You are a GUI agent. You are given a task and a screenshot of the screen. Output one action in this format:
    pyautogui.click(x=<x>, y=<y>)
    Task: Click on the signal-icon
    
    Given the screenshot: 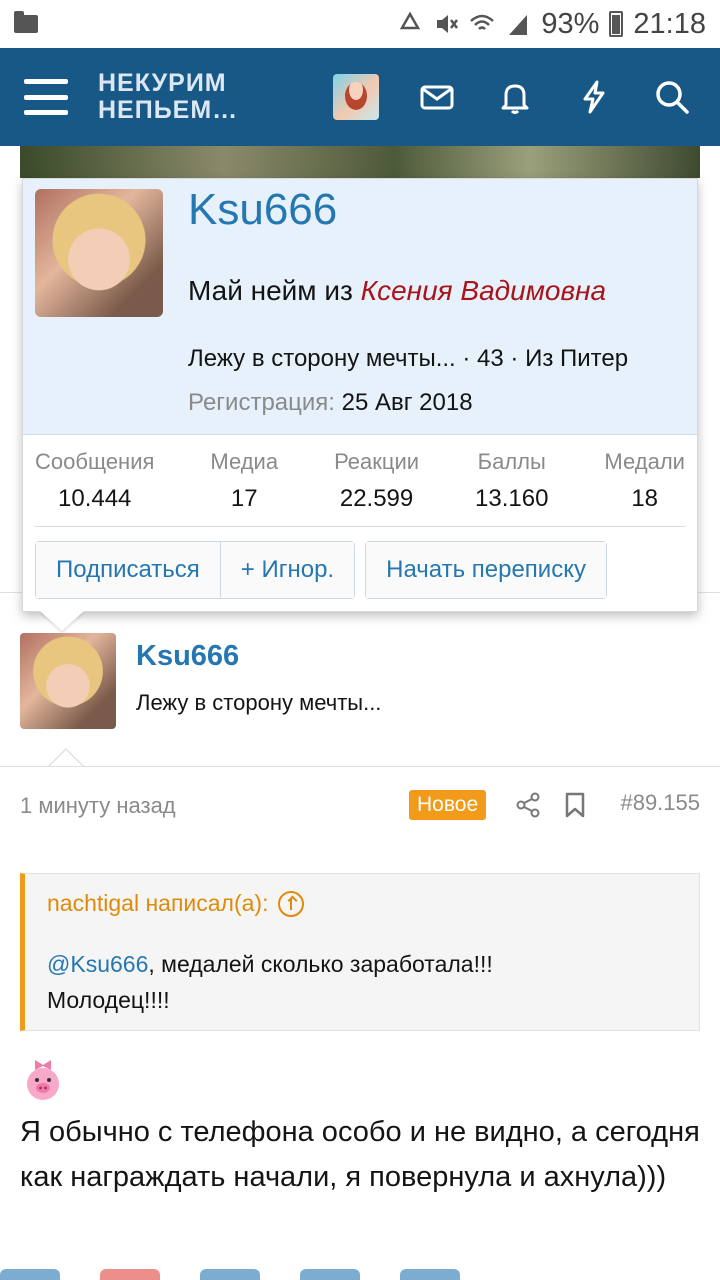 What is the action you would take?
    pyautogui.click(x=518, y=25)
    